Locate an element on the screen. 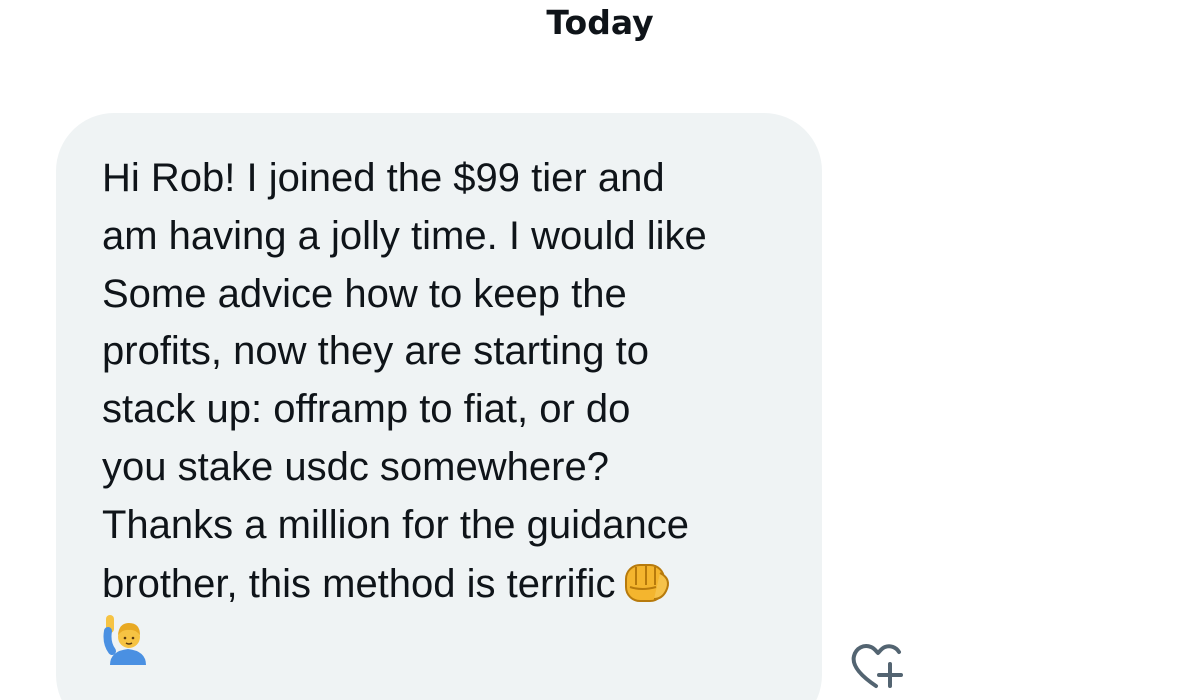 The height and width of the screenshot is (700, 1200). message-line: Hi Rob! I joined the $99 tier and is located at coordinates (383, 178).